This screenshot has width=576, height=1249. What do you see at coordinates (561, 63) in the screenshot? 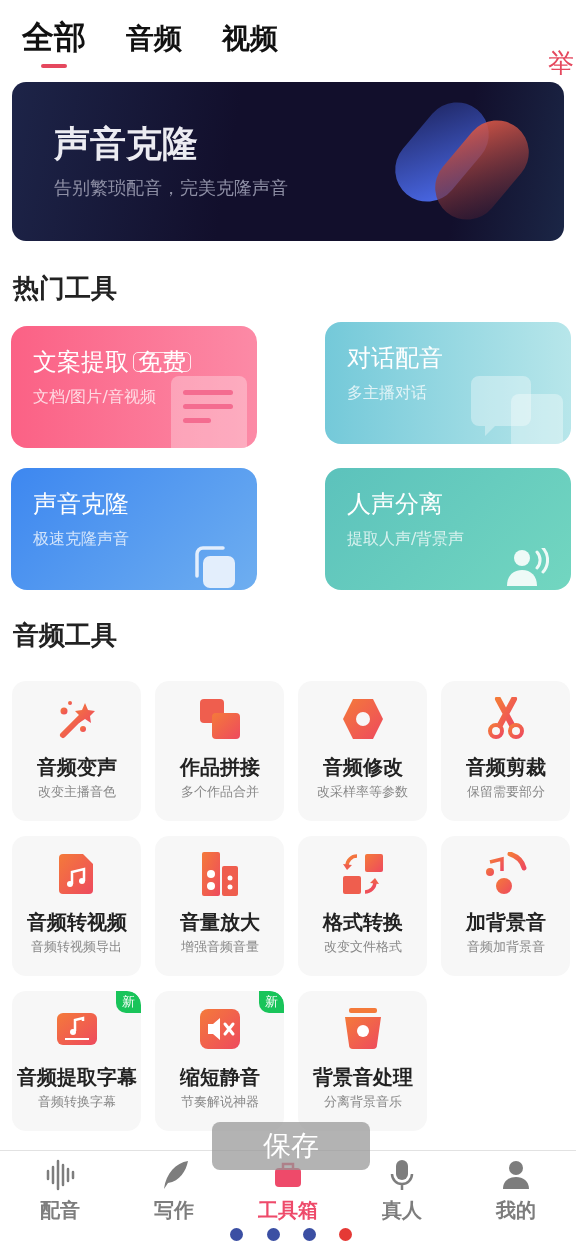
I see `report-link: 举` at bounding box center [561, 63].